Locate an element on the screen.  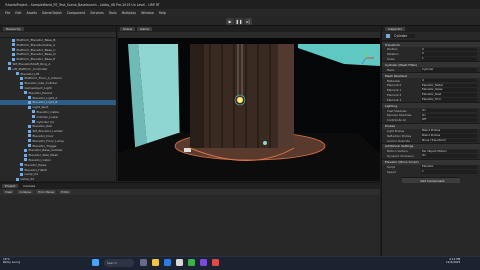
menu-help: Help is located at coordinates (162, 13).